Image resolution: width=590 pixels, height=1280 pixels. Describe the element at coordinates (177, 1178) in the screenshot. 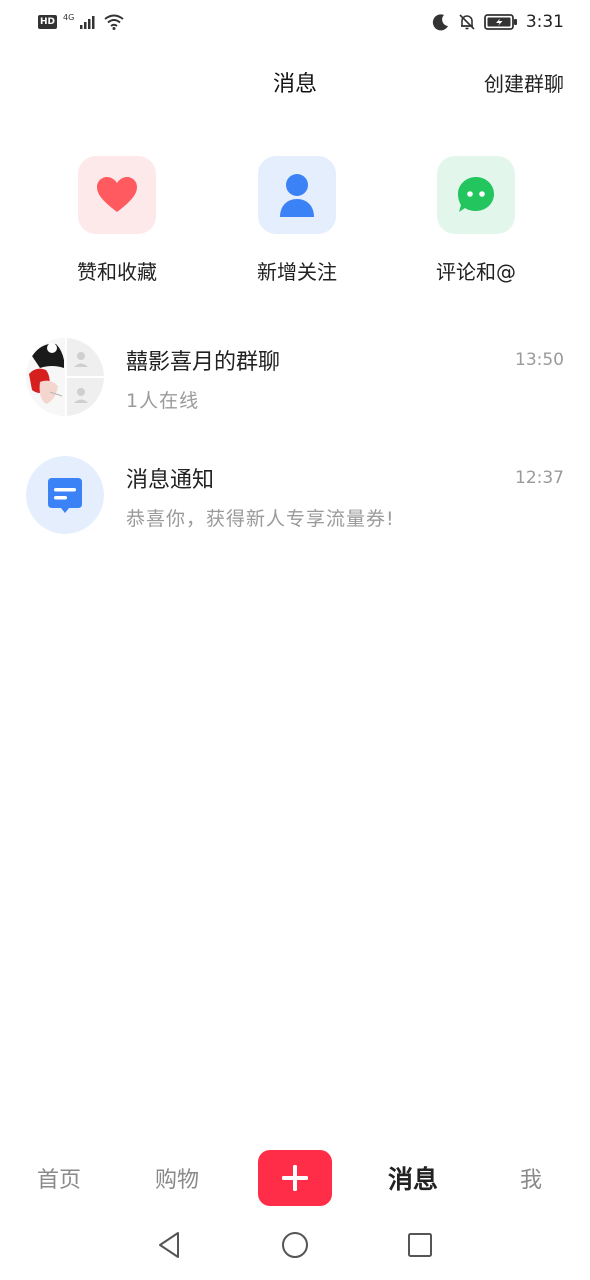

I see `nav-shopping: 购物` at that location.